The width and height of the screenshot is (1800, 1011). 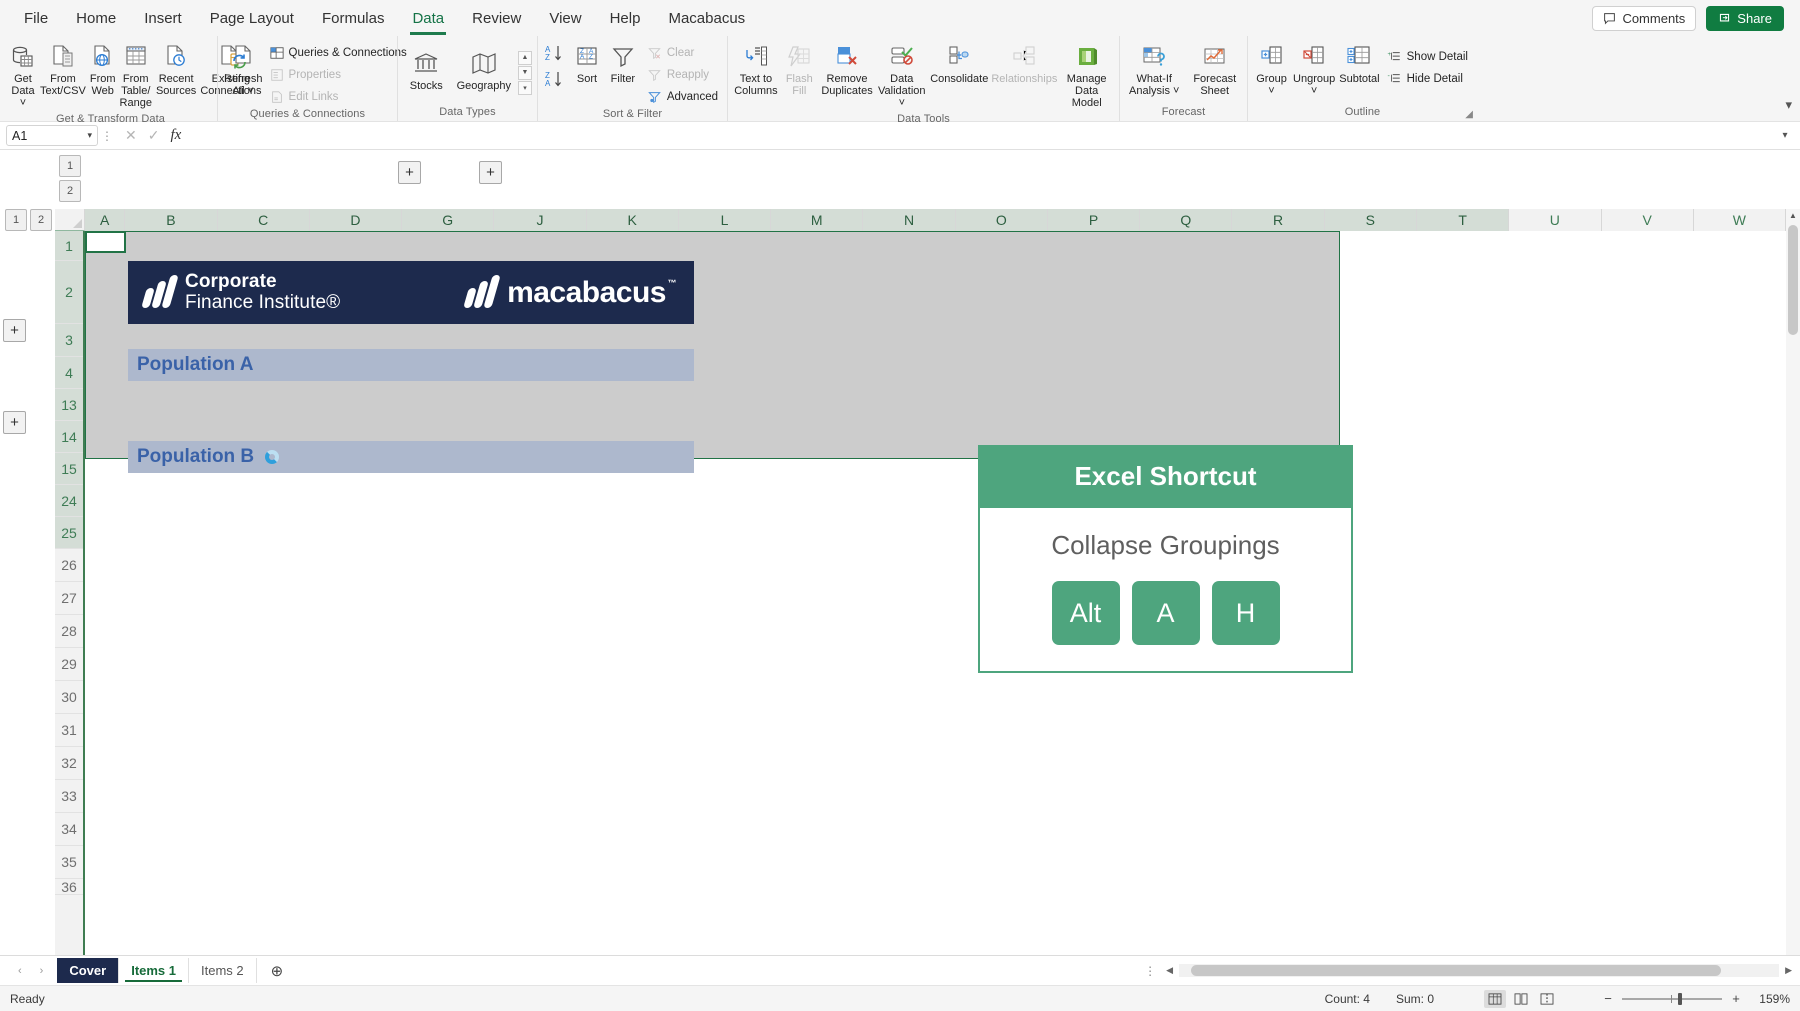 What do you see at coordinates (1521, 999) in the screenshot?
I see `page-layout-view-button` at bounding box center [1521, 999].